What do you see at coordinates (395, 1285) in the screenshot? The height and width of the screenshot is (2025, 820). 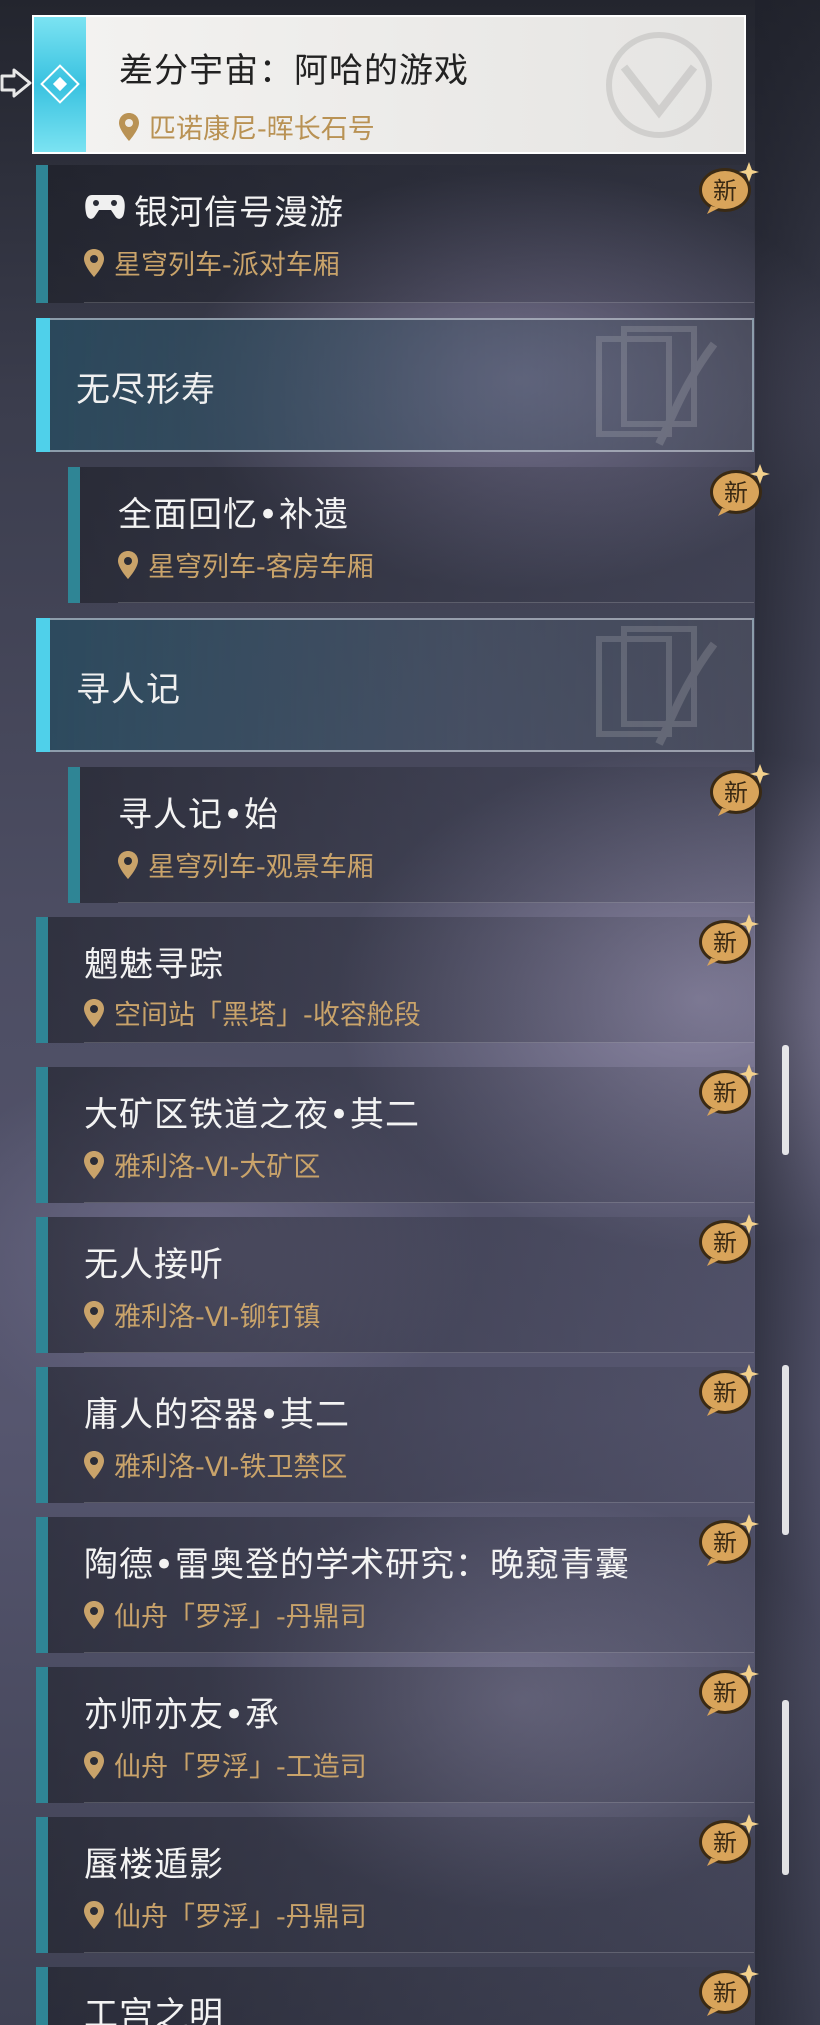 I see `quest-row: 无人接听 雅利洛-Ⅵ-铆钉镇` at bounding box center [395, 1285].